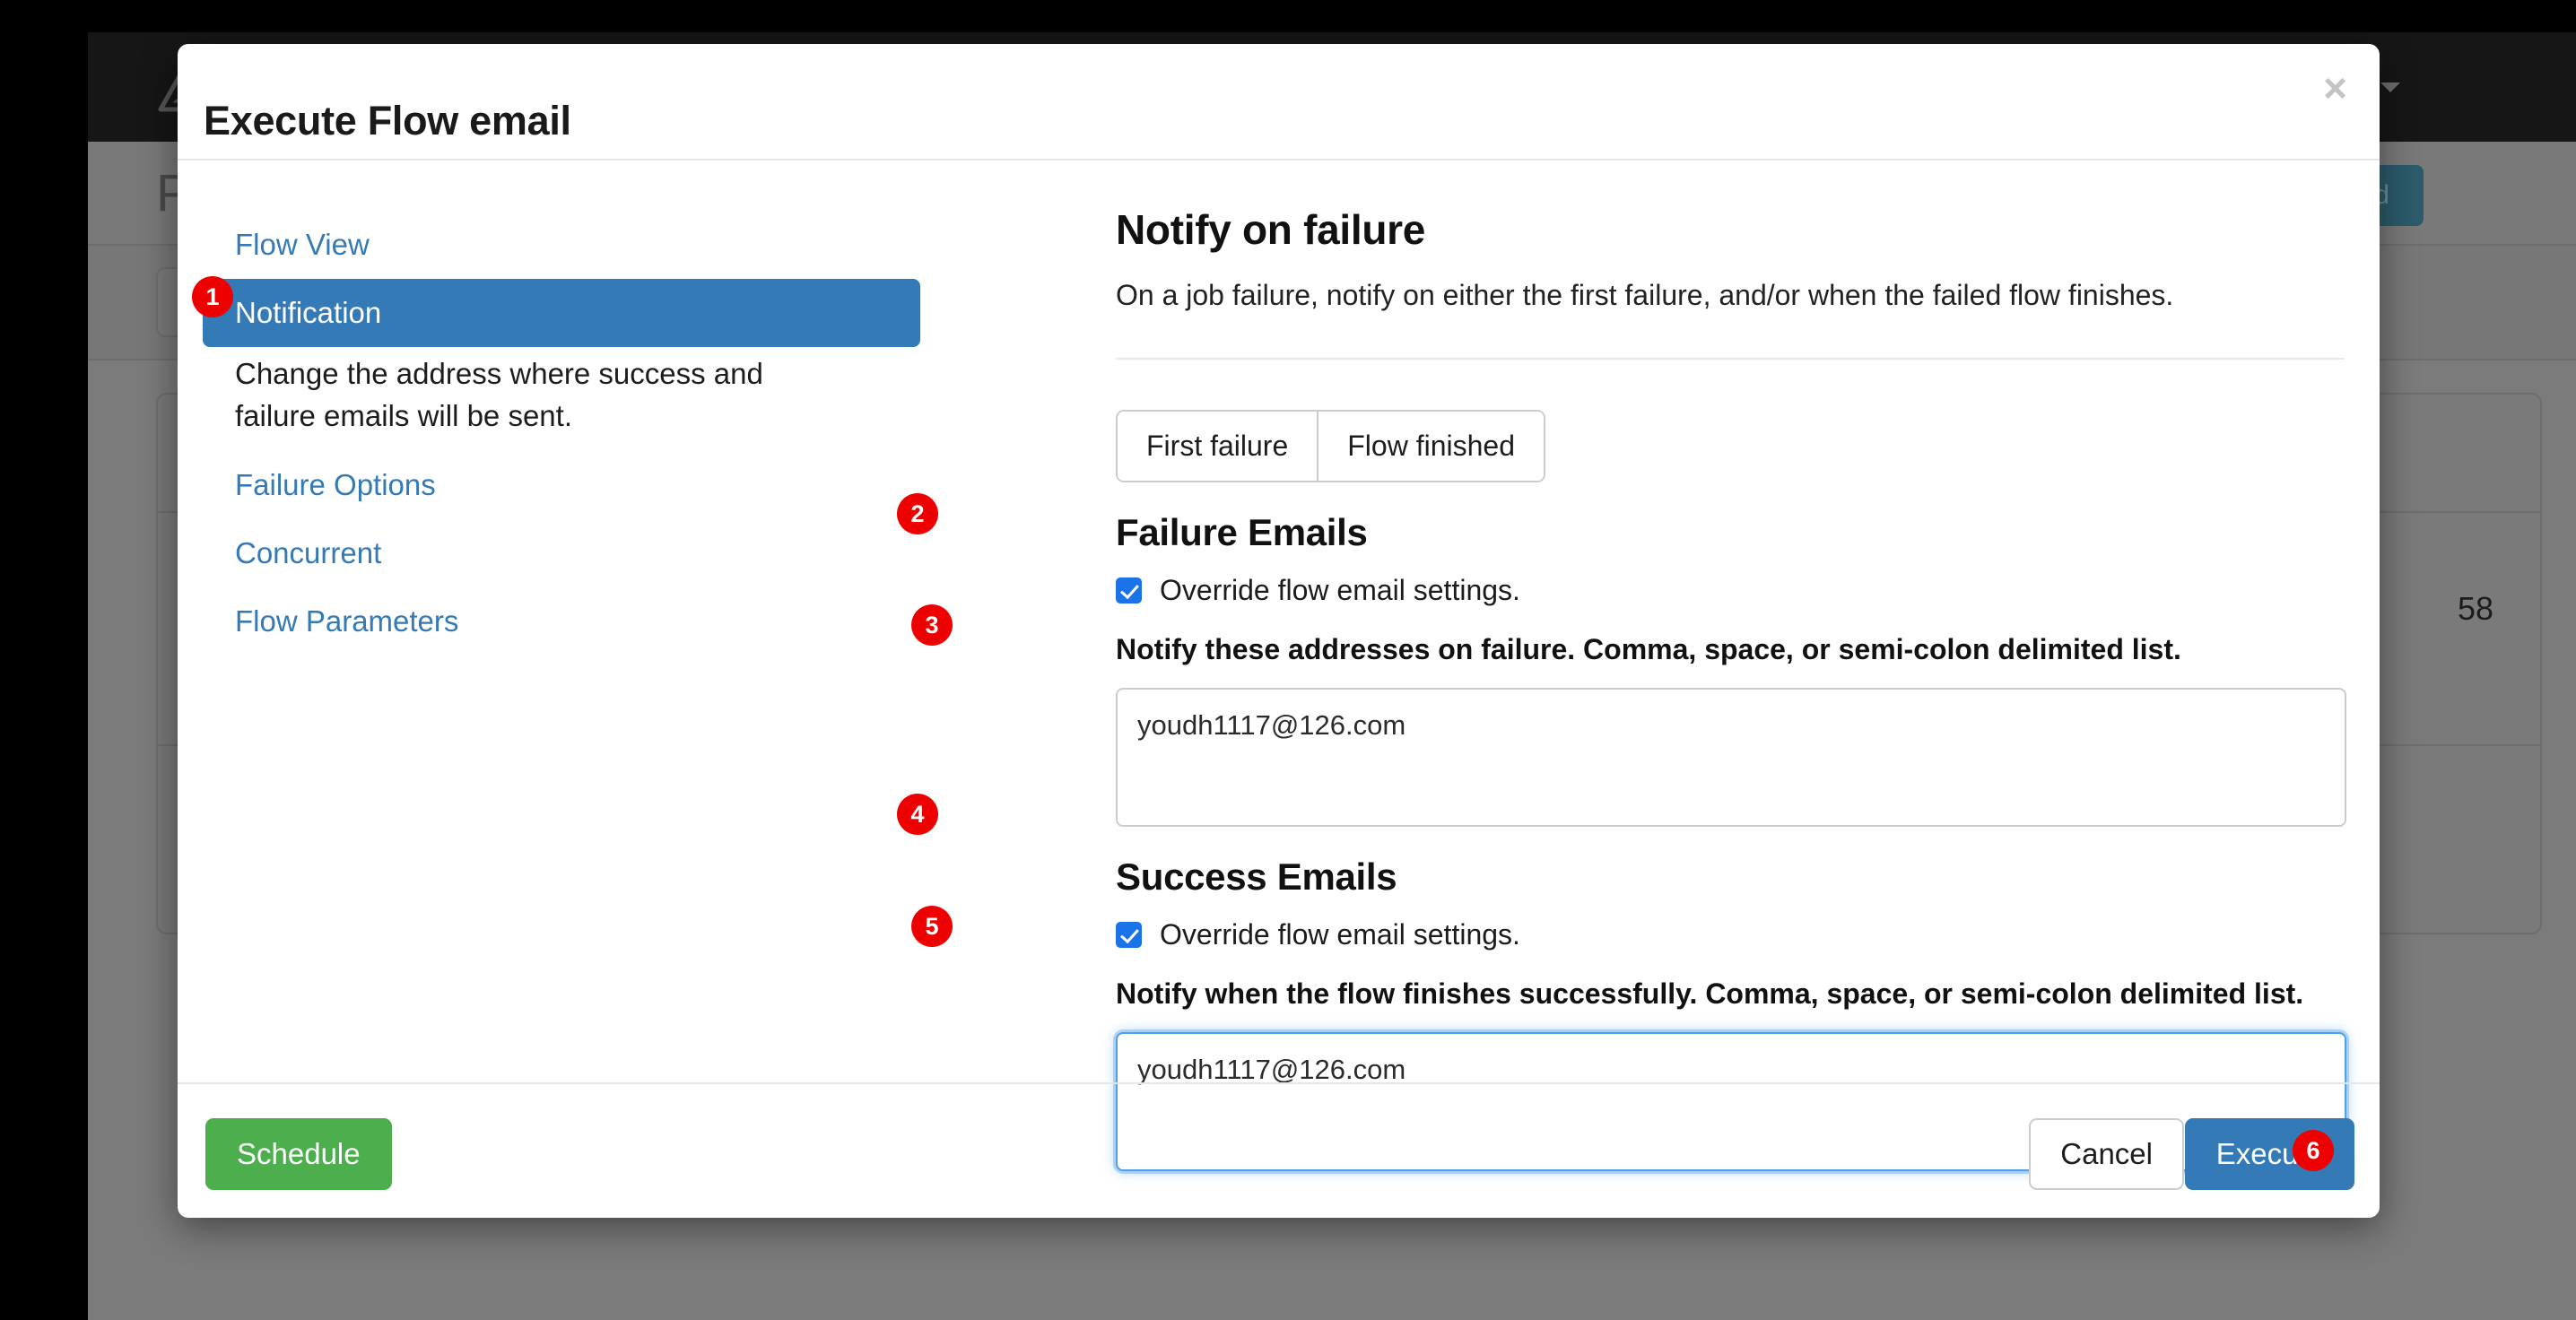 The height and width of the screenshot is (1320, 2576). What do you see at coordinates (1279, 1150) in the screenshot?
I see `modal-footer: Schedule Cancel Execute` at bounding box center [1279, 1150].